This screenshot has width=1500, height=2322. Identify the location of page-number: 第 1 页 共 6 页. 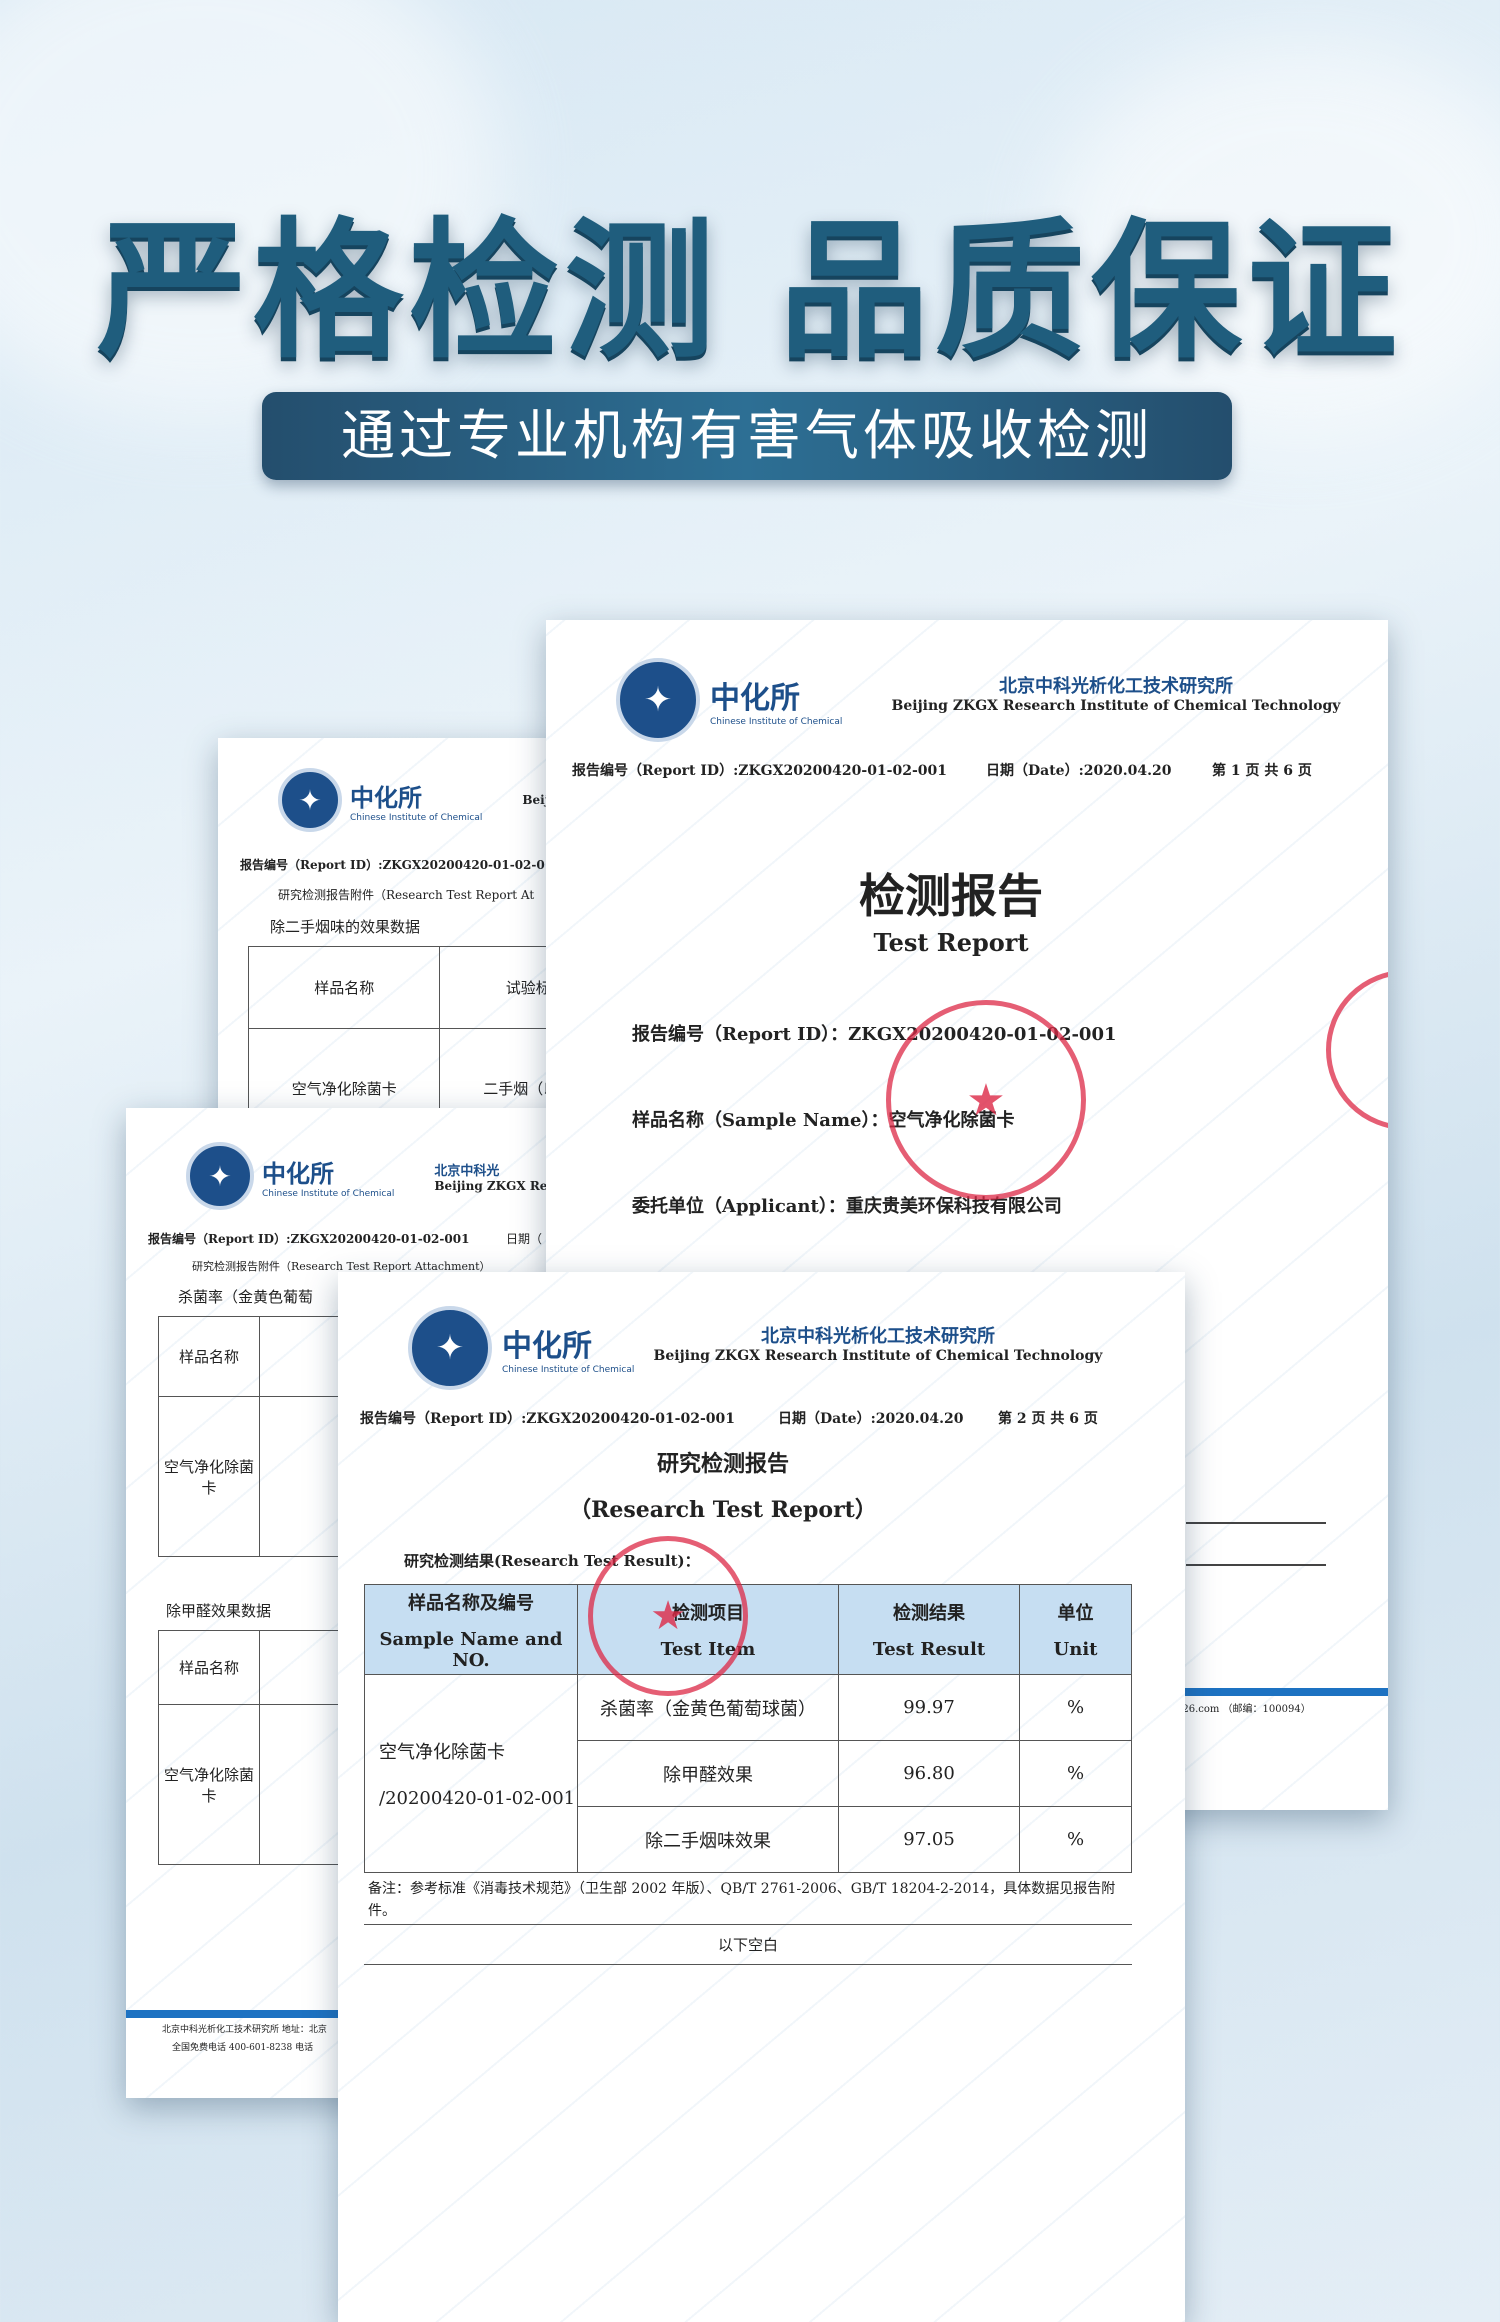
(1262, 771).